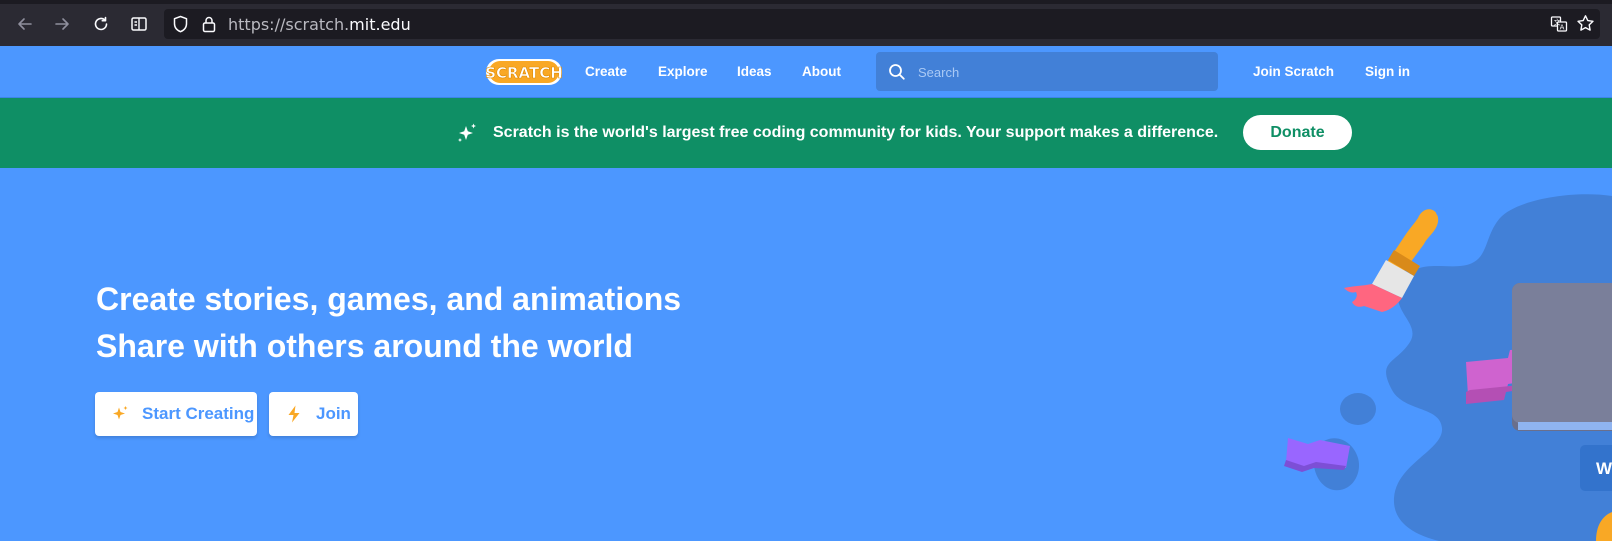  I want to click on sparkle-icon, so click(120, 414).